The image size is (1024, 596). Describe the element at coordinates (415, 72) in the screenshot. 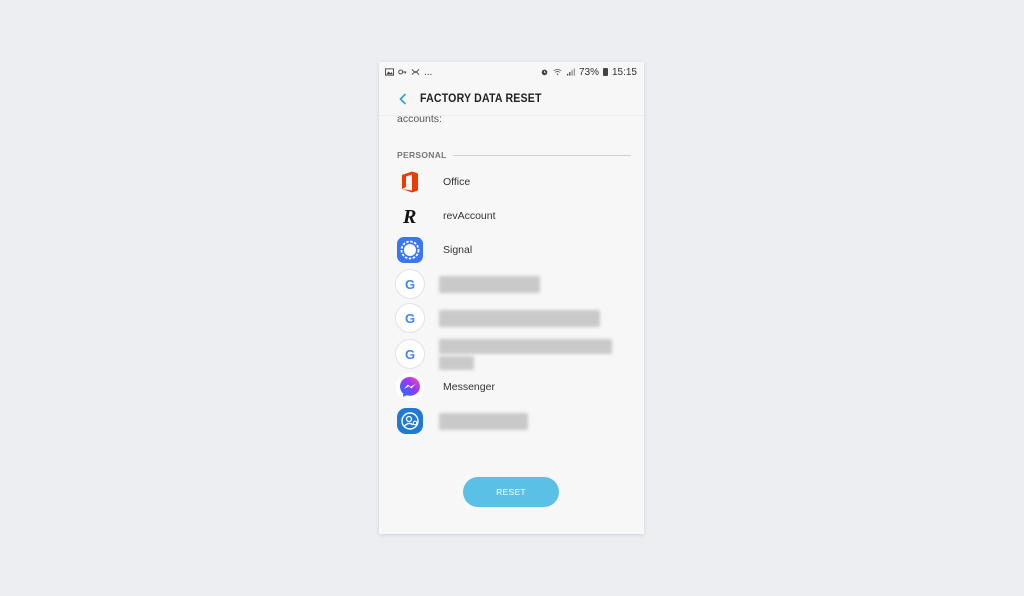

I see `cast-icon` at that location.